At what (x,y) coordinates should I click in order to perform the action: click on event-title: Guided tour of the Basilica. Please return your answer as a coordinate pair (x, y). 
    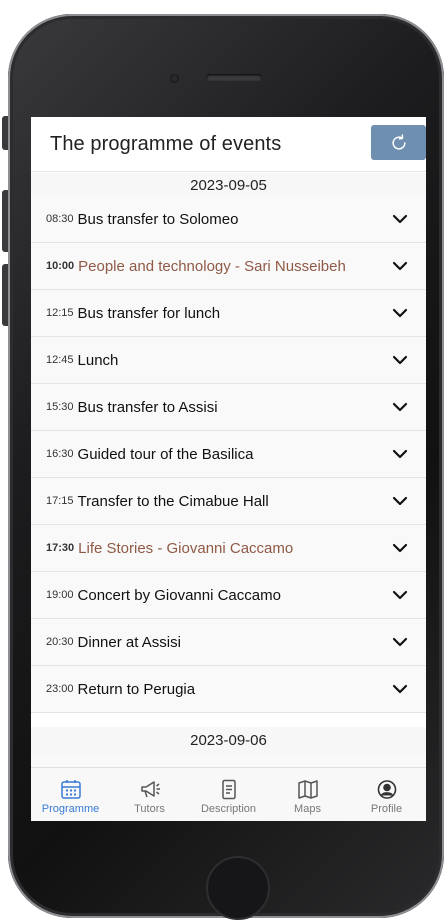
    Looking at the image, I should click on (165, 454).